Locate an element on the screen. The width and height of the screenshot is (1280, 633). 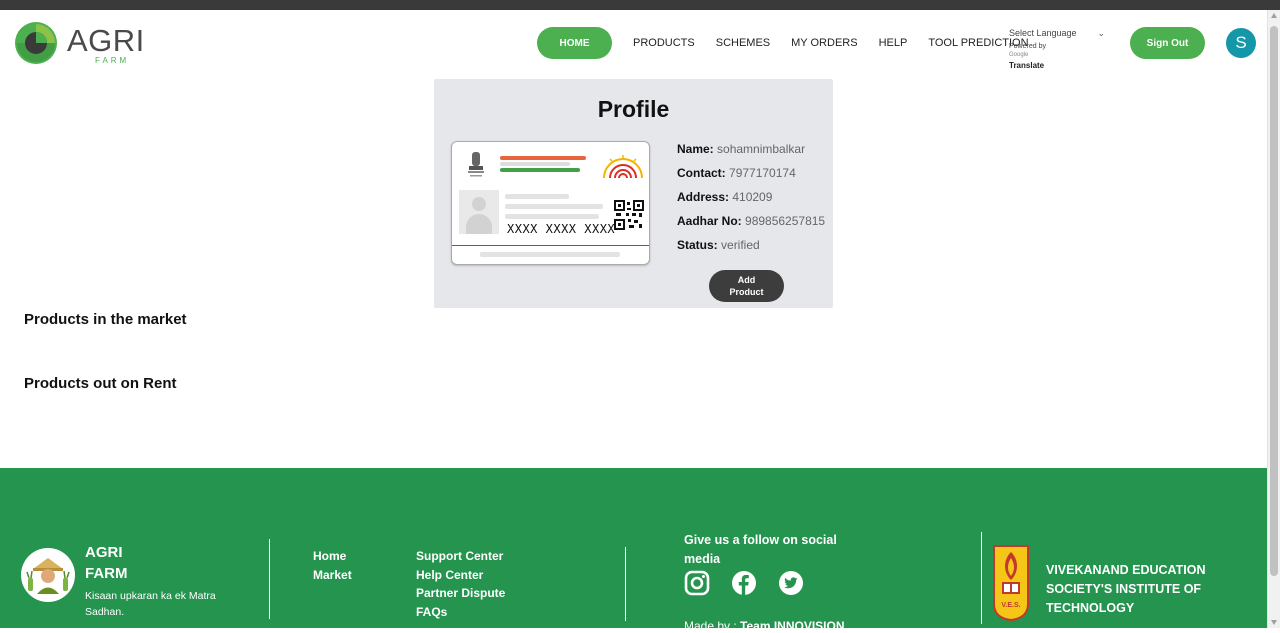
farmer-logo is located at coordinates (48, 575).